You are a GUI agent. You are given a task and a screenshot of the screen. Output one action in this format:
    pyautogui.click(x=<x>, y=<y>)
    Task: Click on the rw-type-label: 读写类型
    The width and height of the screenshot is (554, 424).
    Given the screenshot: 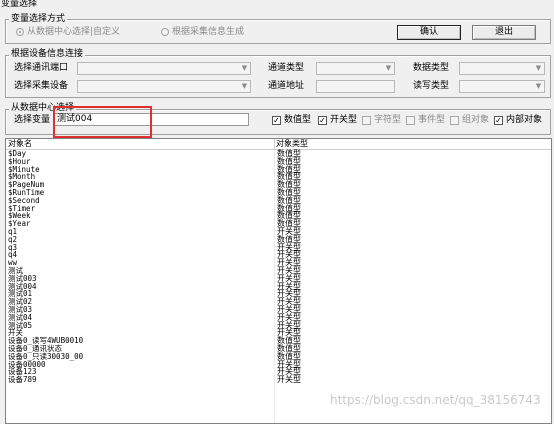 What is the action you would take?
    pyautogui.click(x=431, y=86)
    